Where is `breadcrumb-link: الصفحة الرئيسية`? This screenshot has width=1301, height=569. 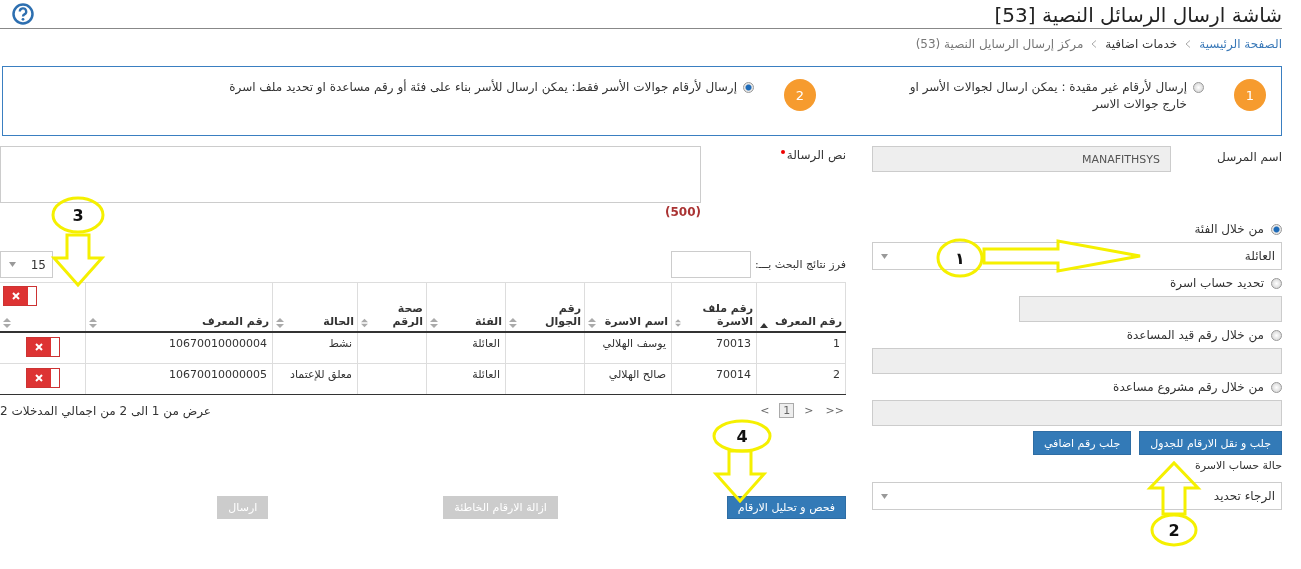
breadcrumb-link: الصفحة الرئيسية is located at coordinates (1240, 44).